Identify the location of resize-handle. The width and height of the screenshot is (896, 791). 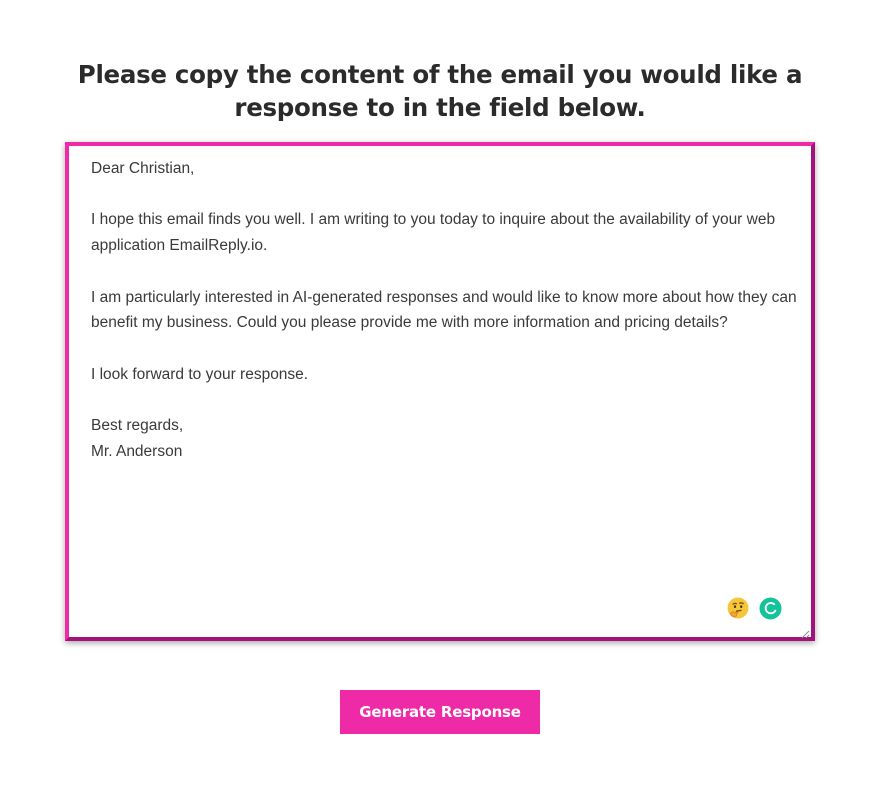
(805, 632).